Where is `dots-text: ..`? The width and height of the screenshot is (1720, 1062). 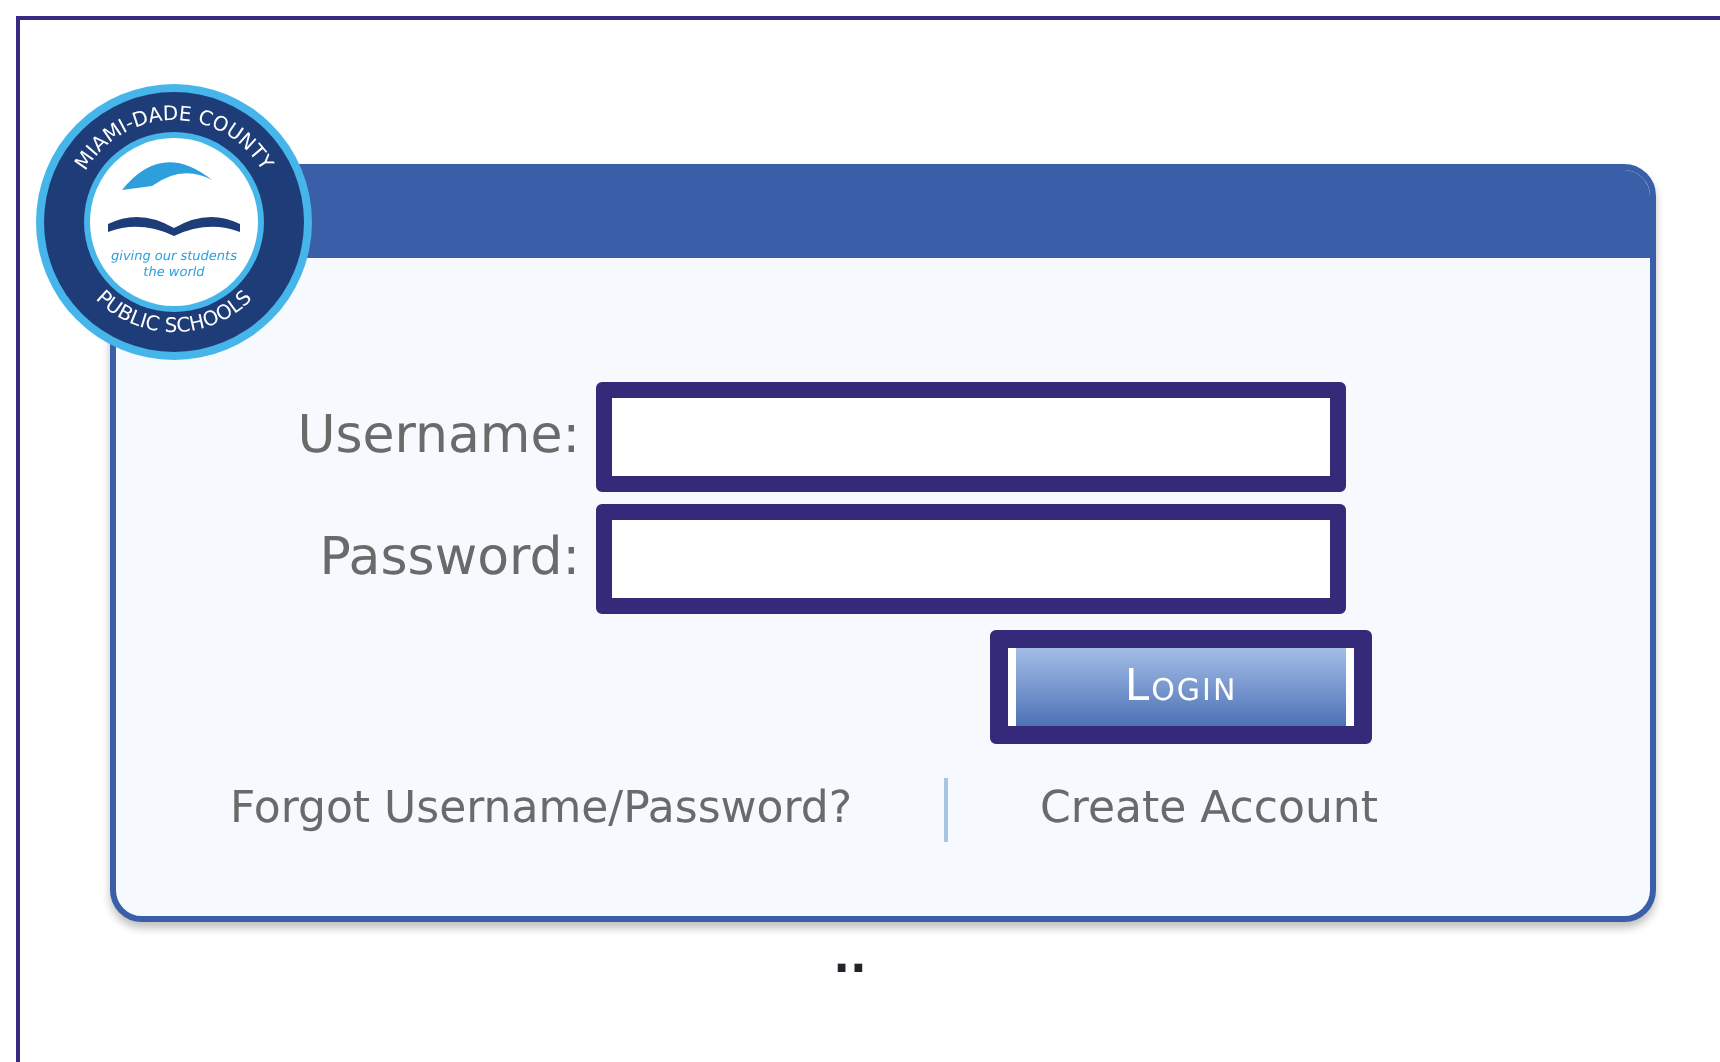 dots-text: .. is located at coordinates (850, 960).